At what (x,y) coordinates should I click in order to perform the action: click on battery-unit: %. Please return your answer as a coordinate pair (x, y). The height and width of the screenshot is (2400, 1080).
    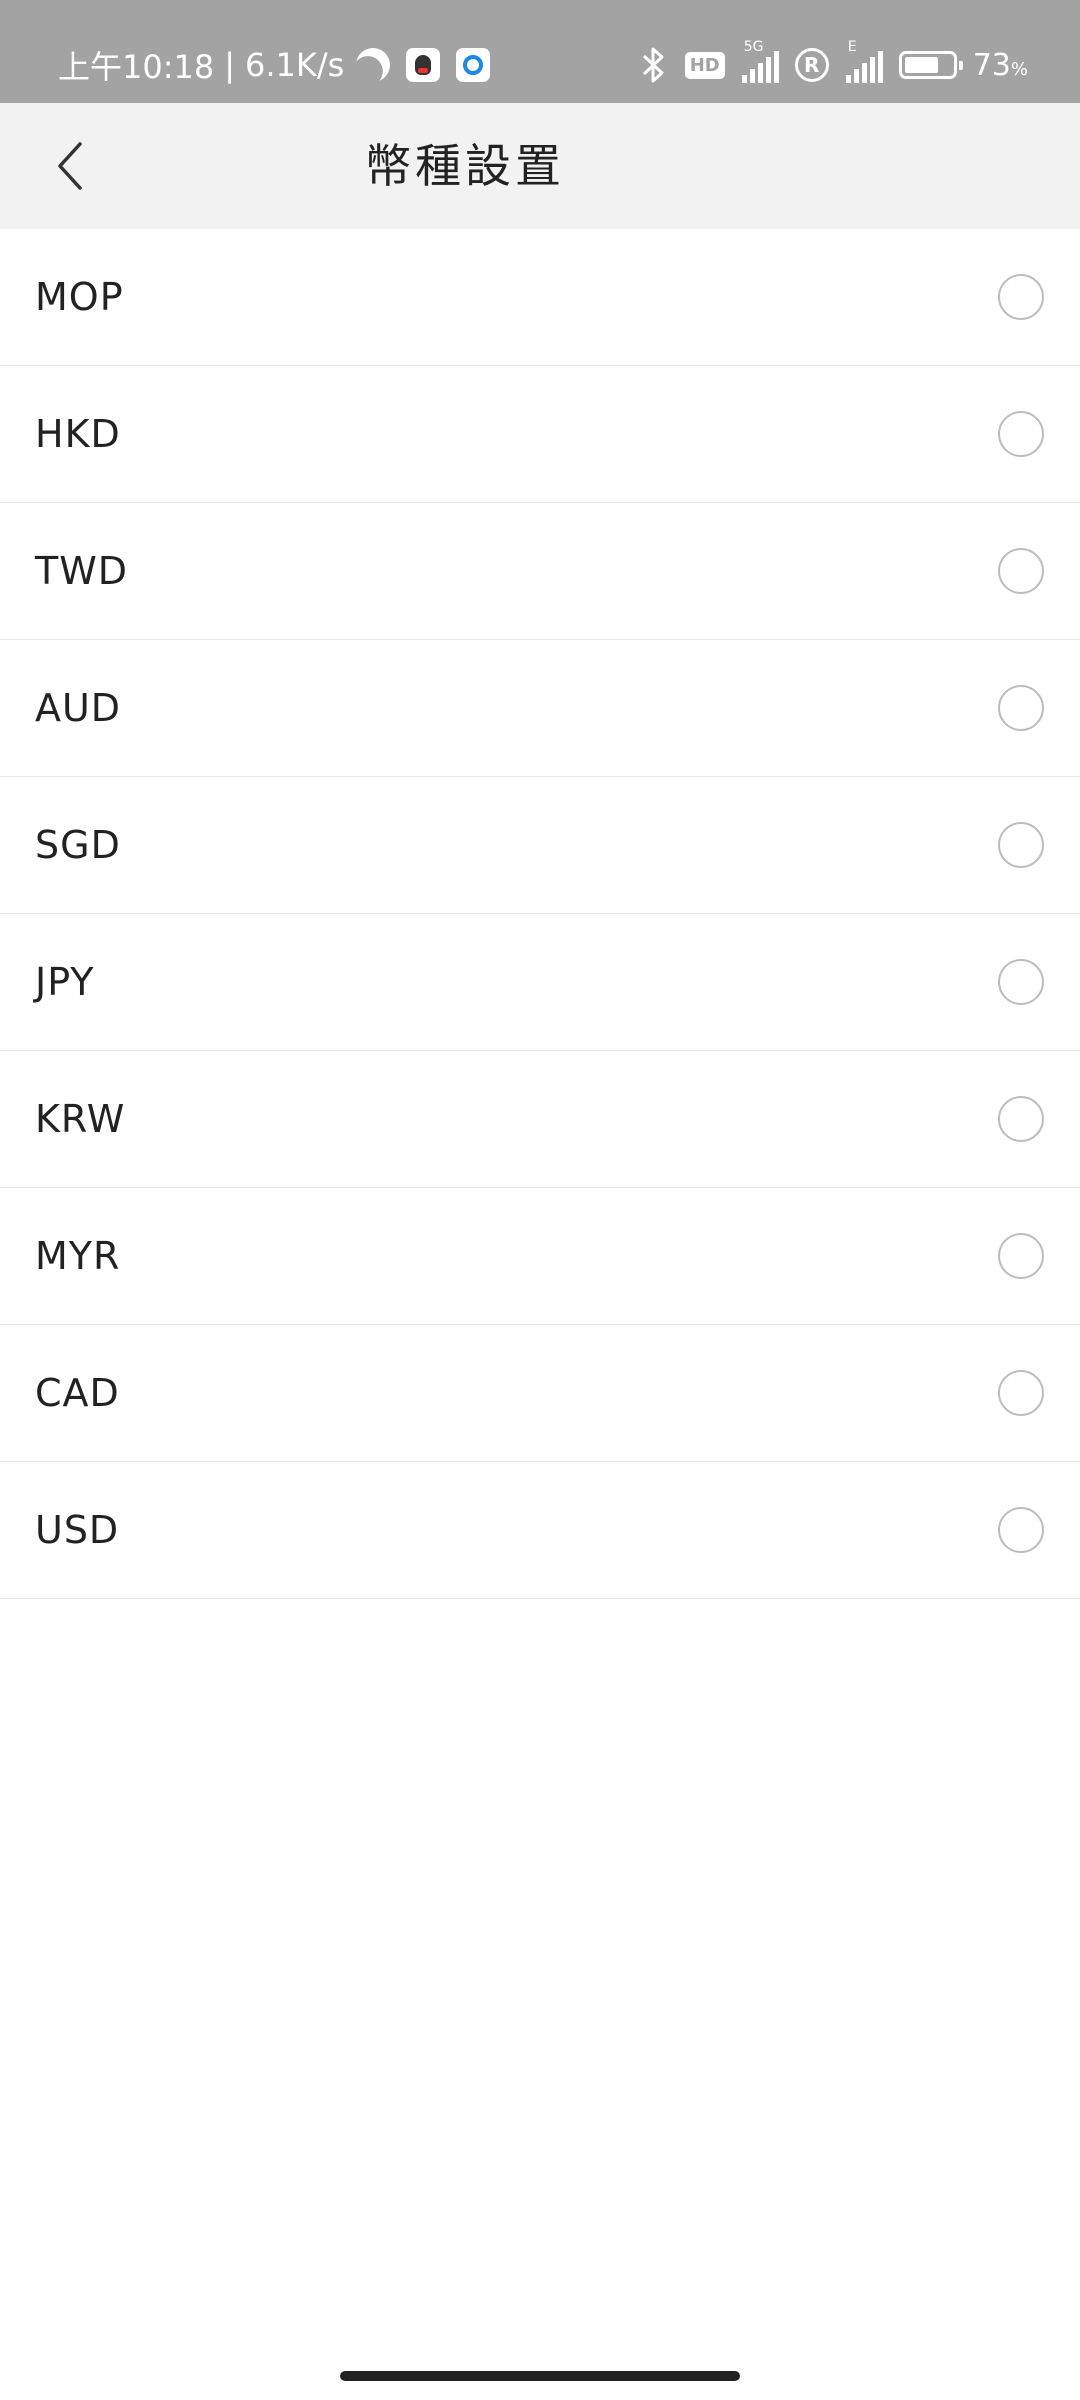
    Looking at the image, I should click on (1019, 69).